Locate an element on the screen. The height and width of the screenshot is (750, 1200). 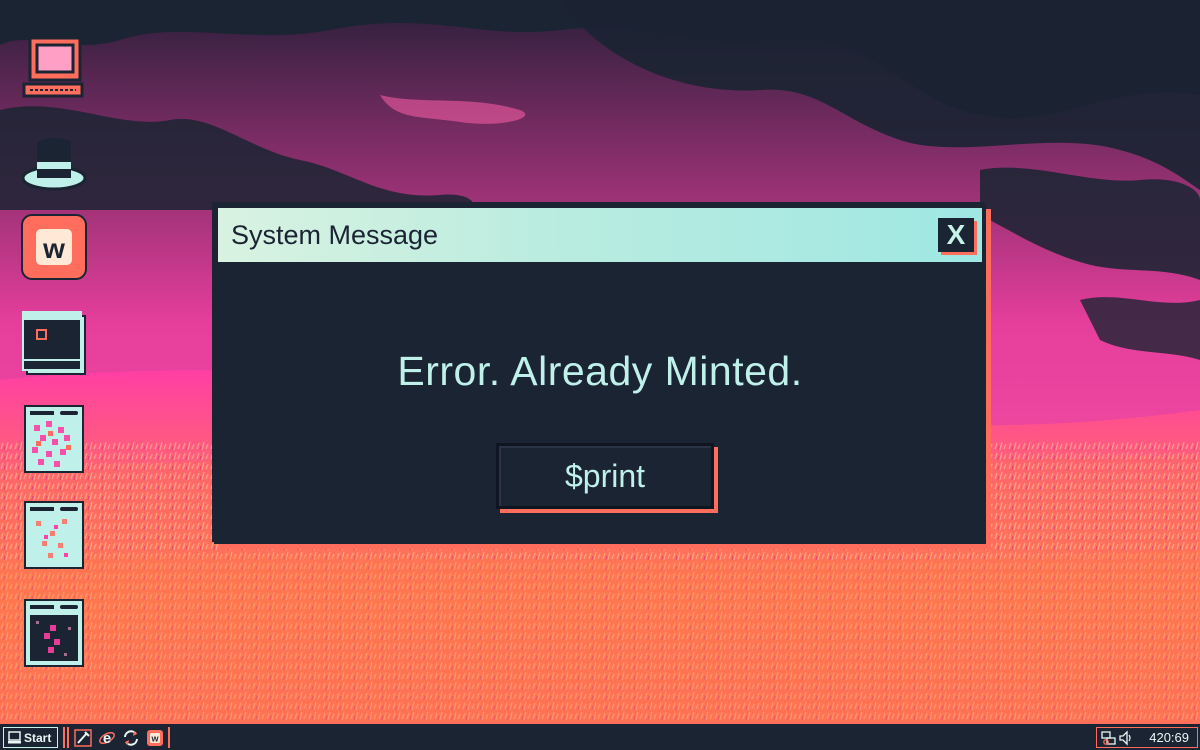
fingerprint-card-3-icon is located at coordinates (54, 633).